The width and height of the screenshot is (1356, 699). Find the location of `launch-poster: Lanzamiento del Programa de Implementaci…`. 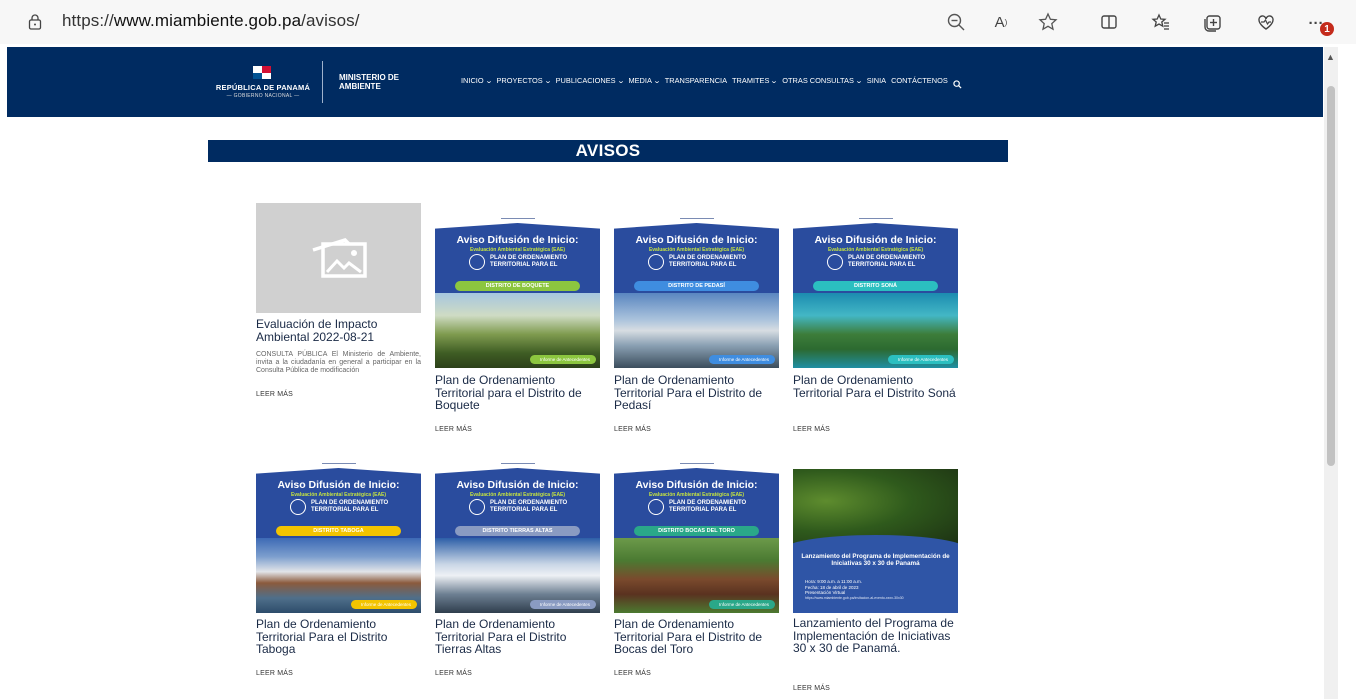

launch-poster: Lanzamiento del Programa de Implementaci… is located at coordinates (875, 531).